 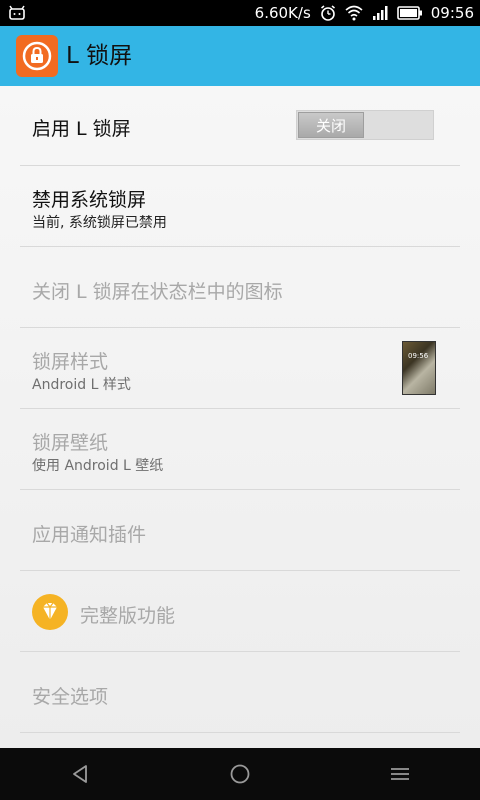 What do you see at coordinates (452, 13) in the screenshot?
I see `clock: 09:56` at bounding box center [452, 13].